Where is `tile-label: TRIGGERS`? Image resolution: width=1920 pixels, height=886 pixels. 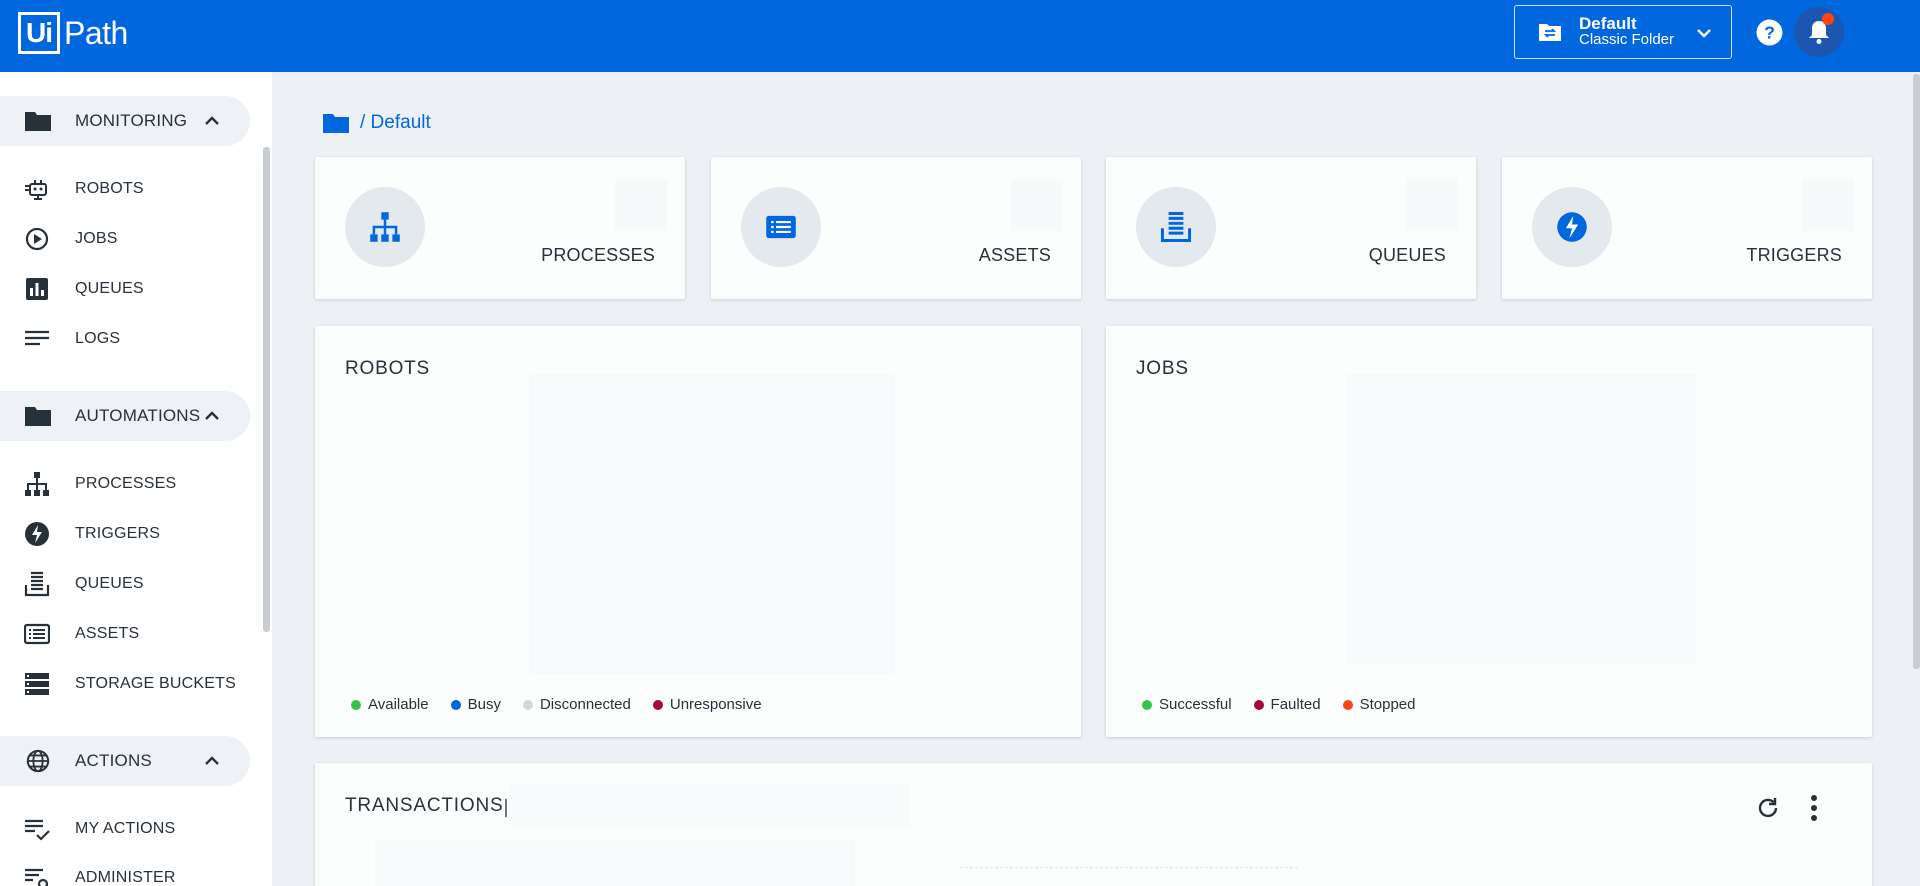
tile-label: TRIGGERS is located at coordinates (1794, 255).